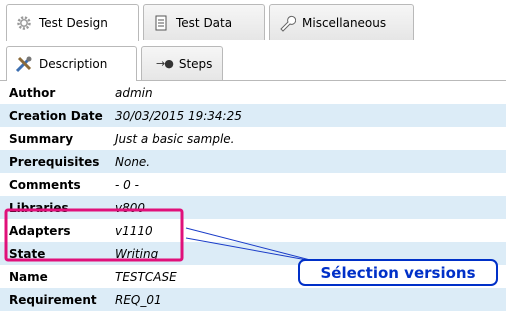  Describe the element at coordinates (54, 161) in the screenshot. I see `property-key: Prerequisites` at that location.